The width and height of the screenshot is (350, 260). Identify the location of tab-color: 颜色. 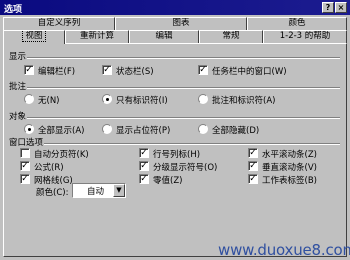
(297, 23).